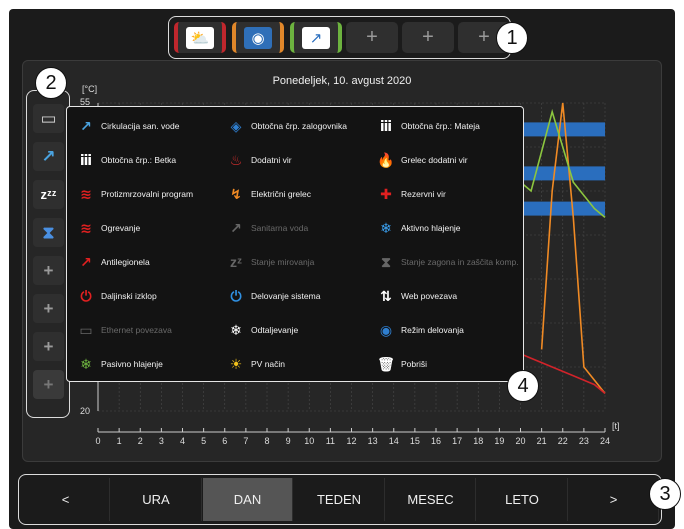  Describe the element at coordinates (66, 499) in the screenshot. I see `nav-prev-button: <` at that location.